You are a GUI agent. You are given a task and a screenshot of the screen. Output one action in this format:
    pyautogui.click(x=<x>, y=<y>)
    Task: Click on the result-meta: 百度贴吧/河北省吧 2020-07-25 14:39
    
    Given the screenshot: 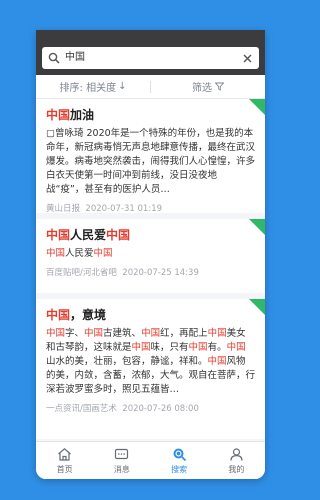 What is the action you would take?
    pyautogui.click(x=150, y=272)
    